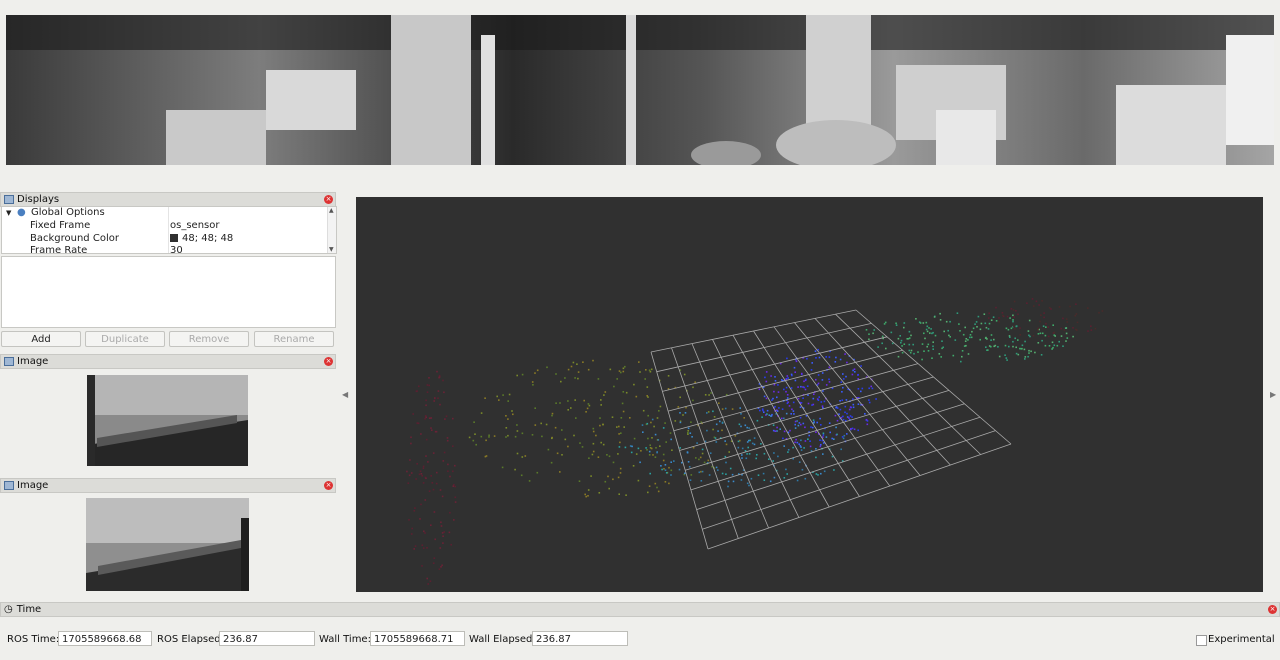 The image size is (1280, 660). I want to click on tree-row-key: Fixed Frame, so click(60, 225).